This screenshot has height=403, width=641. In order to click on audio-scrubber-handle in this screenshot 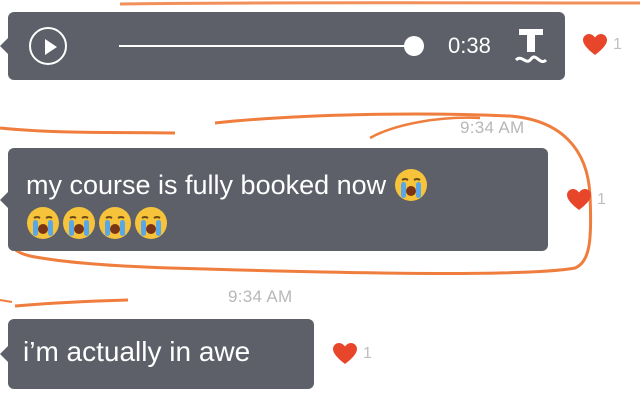, I will do `click(414, 46)`.